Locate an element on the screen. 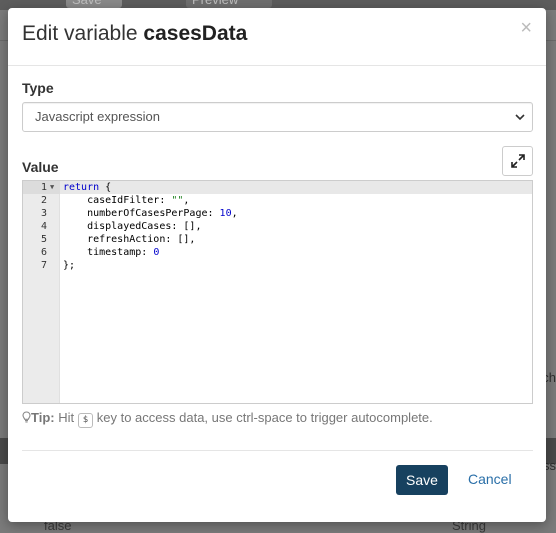 This screenshot has width=556, height=533. line-number: 3 is located at coordinates (43, 213).